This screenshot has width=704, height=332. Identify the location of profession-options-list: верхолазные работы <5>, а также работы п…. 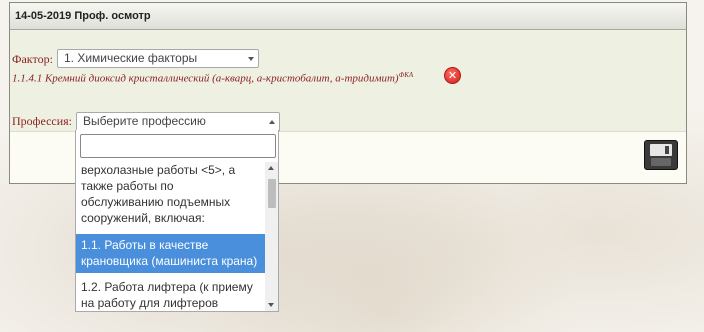
(170, 236).